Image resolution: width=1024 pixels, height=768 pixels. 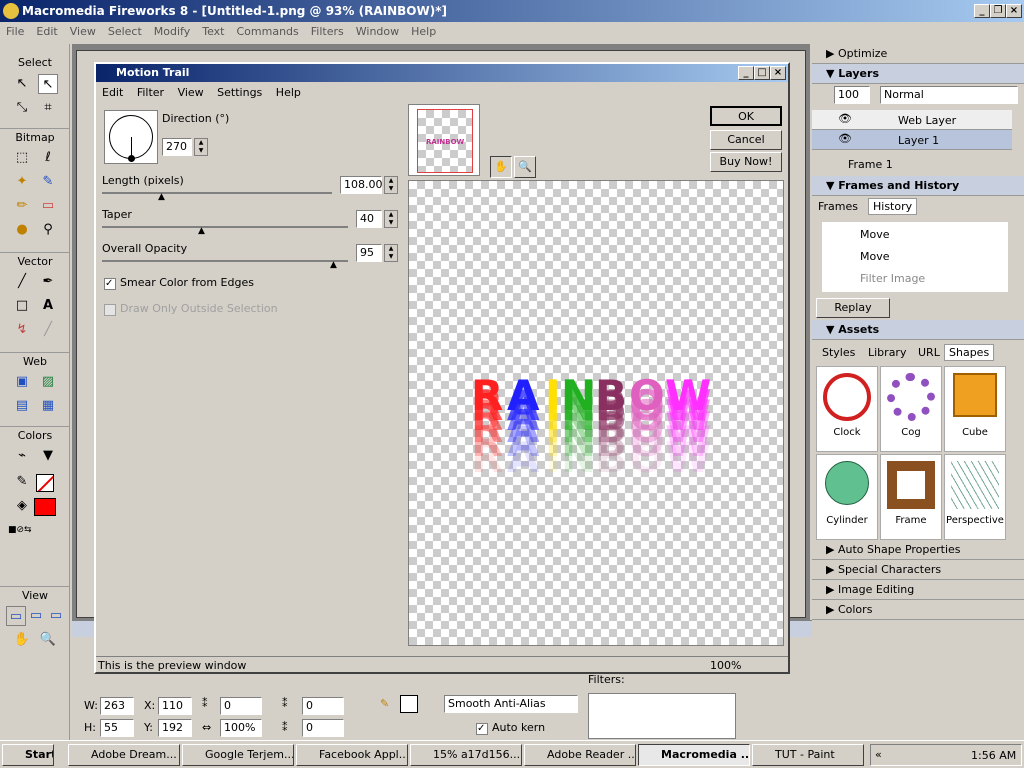 I want to click on colors-panel-header: ▶ Colors, so click(x=918, y=610).